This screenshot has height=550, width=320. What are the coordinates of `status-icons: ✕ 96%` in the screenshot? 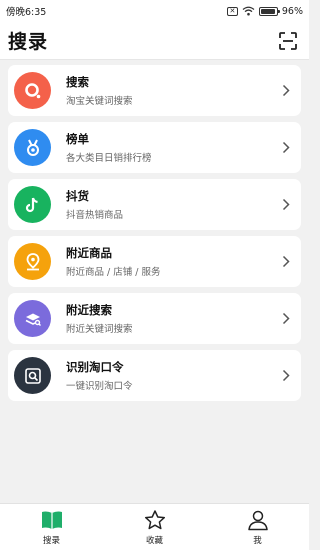 It's located at (264, 11).